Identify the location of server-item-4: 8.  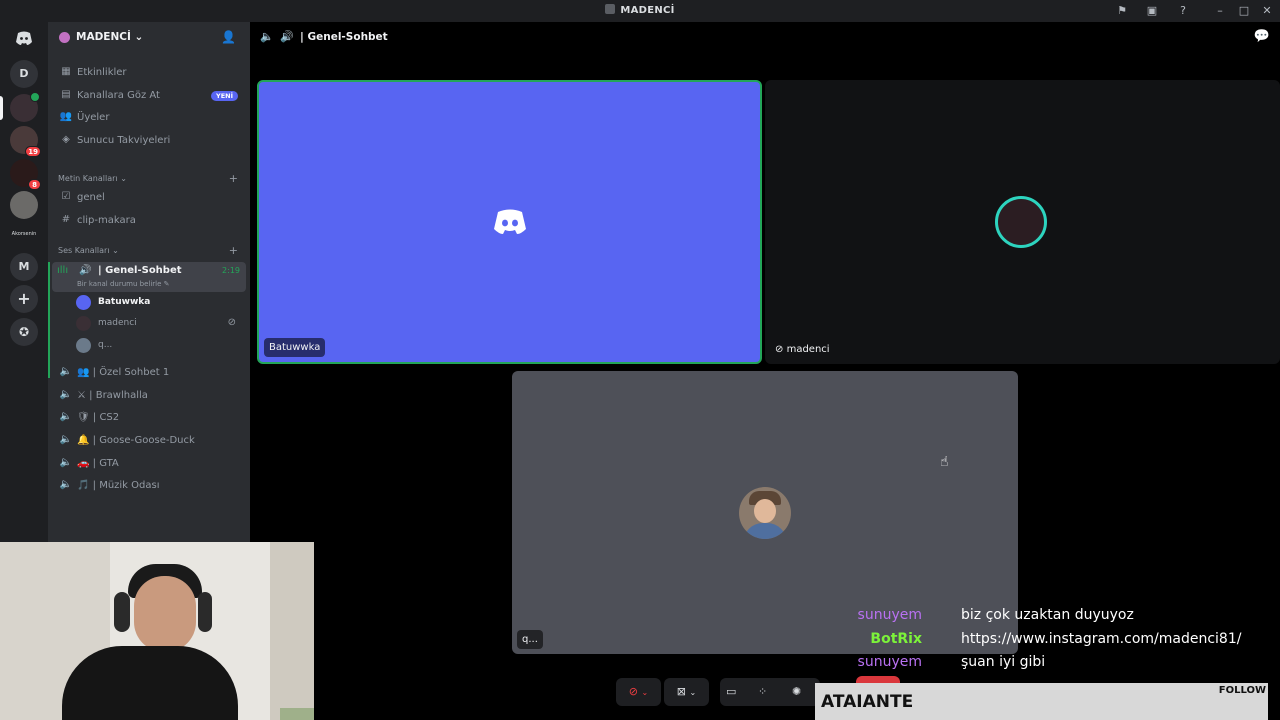
(25, 174).